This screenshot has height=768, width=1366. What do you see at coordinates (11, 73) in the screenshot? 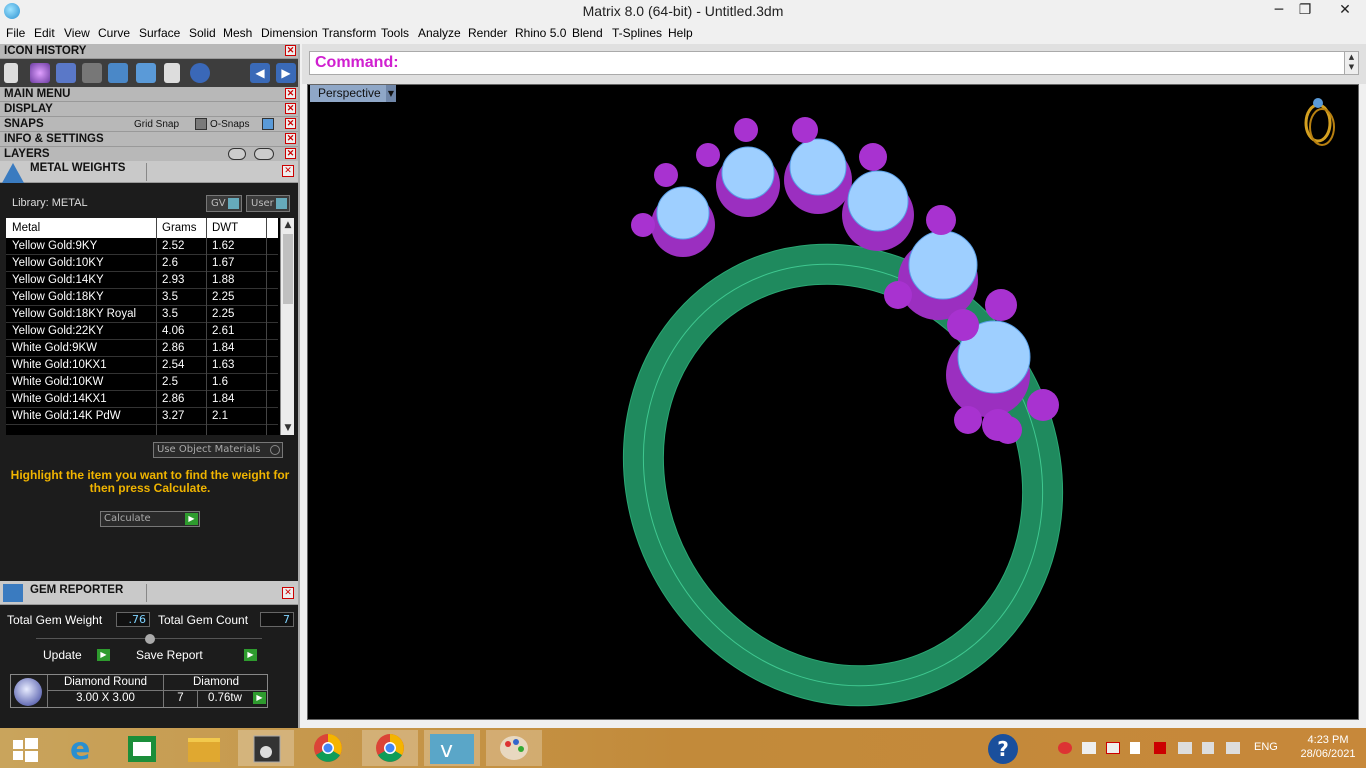
I see `clipboard-icon` at bounding box center [11, 73].